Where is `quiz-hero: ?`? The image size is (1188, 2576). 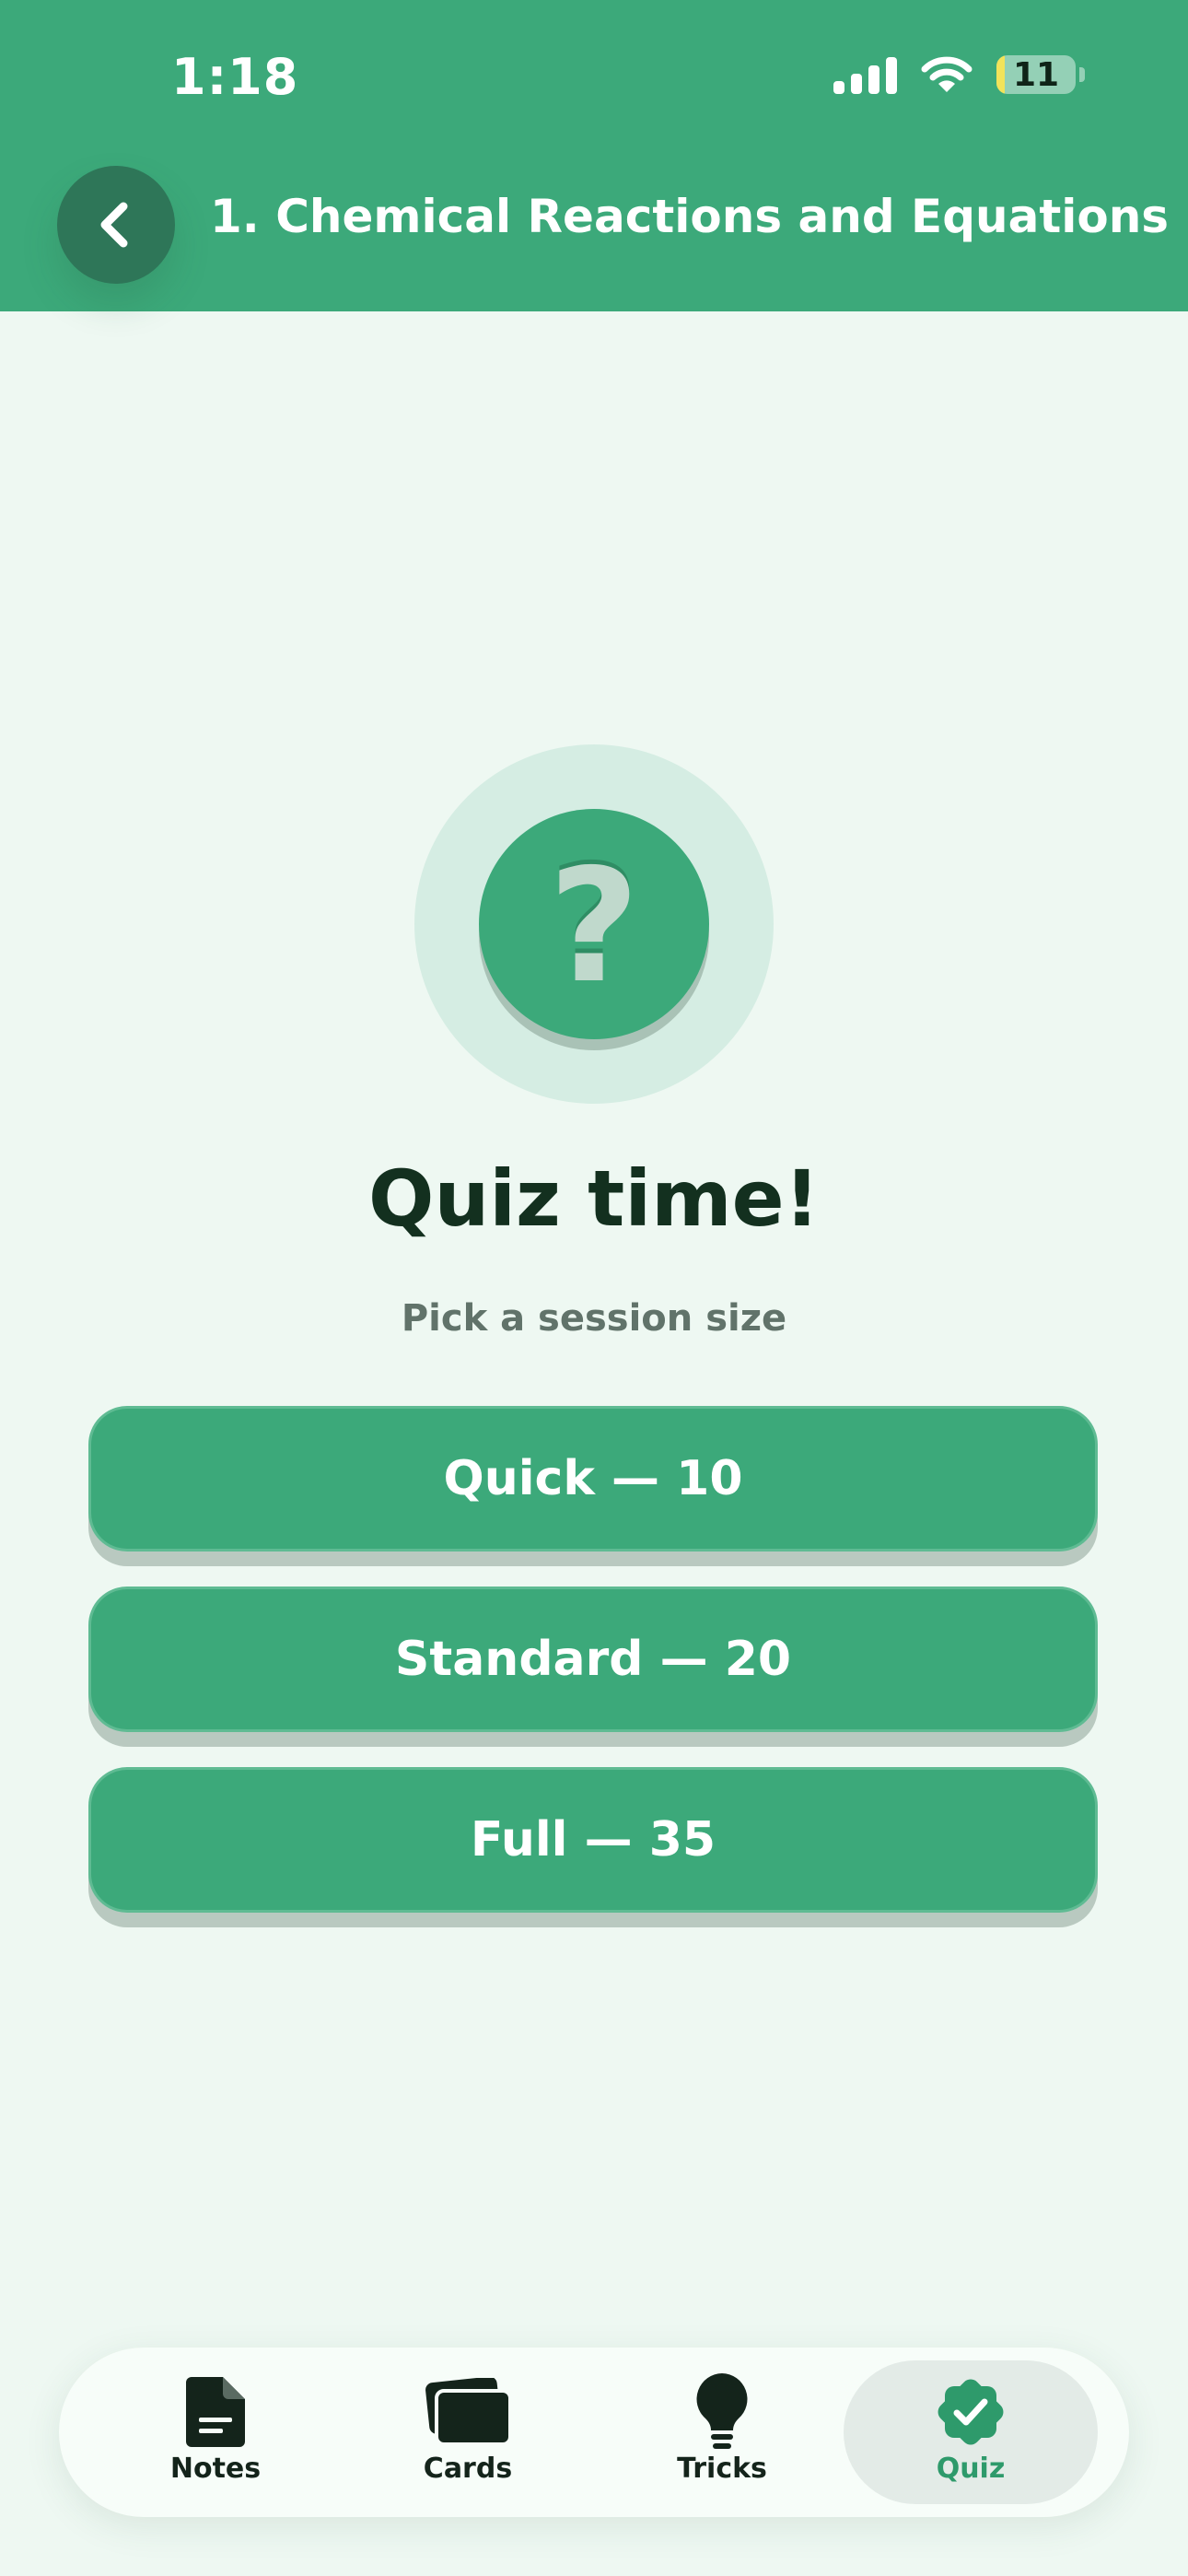
quiz-hero: ? is located at coordinates (594, 924).